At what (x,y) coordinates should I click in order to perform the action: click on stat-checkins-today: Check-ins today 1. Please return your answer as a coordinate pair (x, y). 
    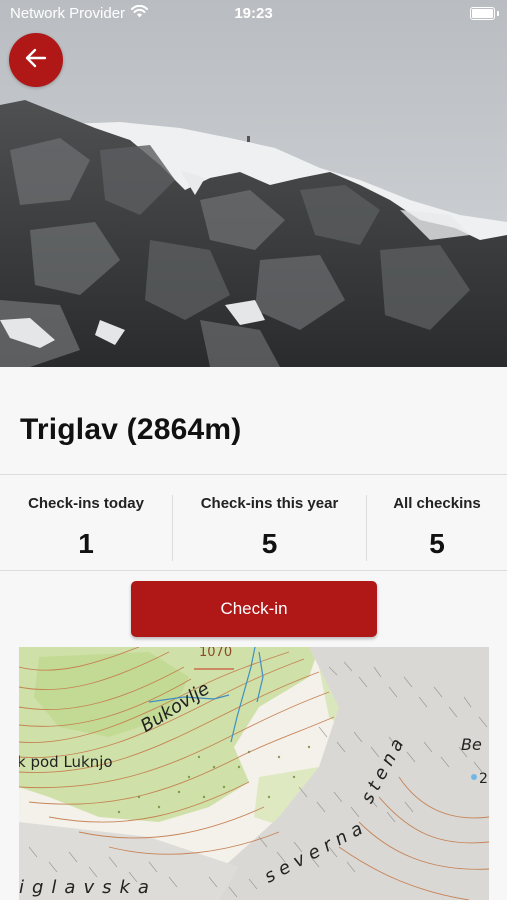
    Looking at the image, I should click on (86, 522).